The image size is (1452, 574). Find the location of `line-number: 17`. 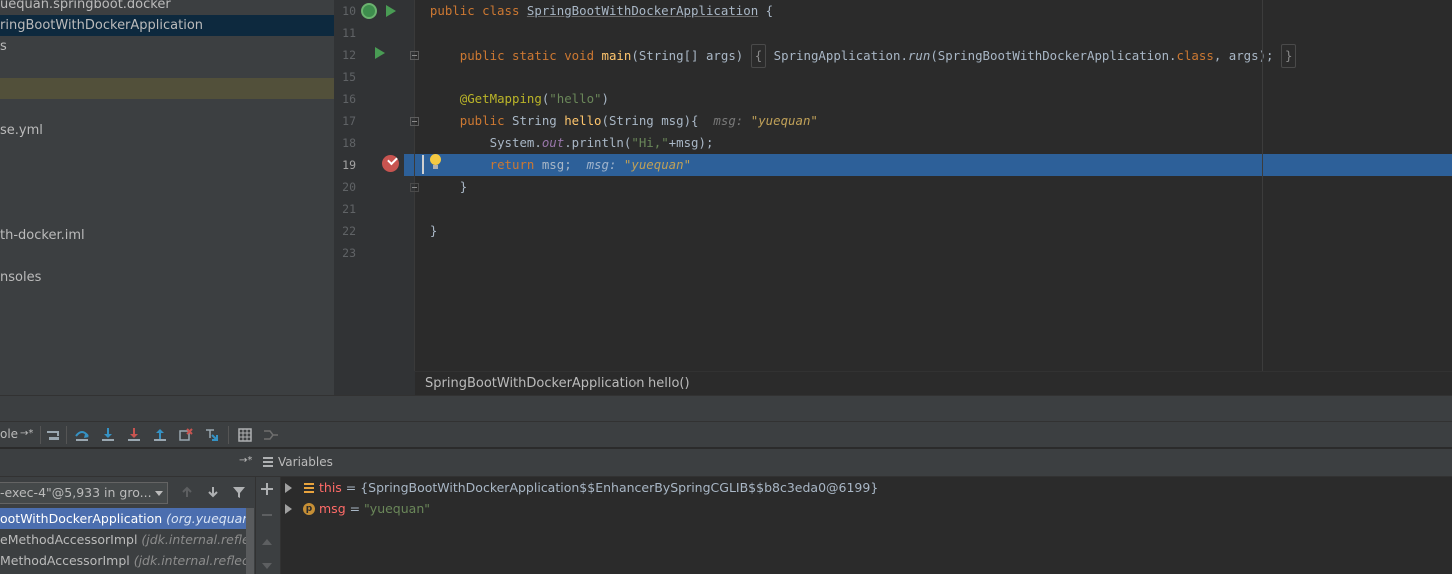

line-number: 17 is located at coordinates (349, 121).